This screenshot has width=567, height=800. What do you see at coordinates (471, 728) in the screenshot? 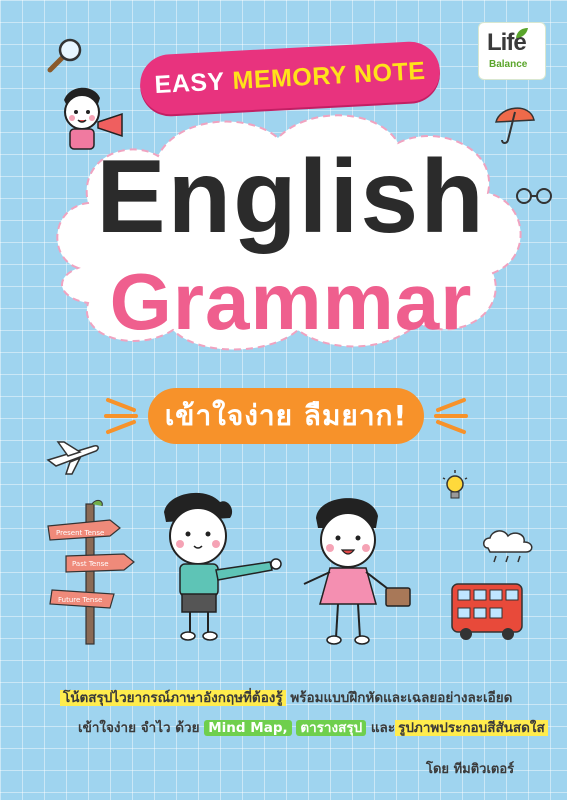
I see `description-highlight-2: รูปภาพประกอบสีสันสดใส` at bounding box center [471, 728].